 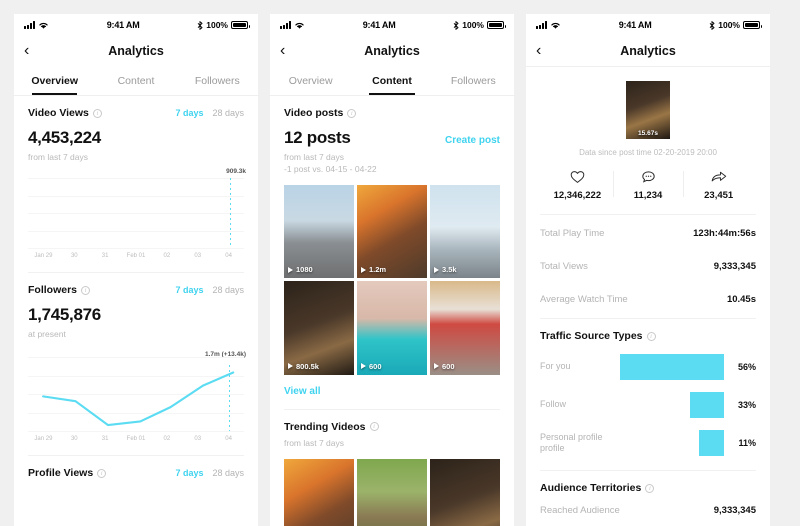 What do you see at coordinates (325, 426) in the screenshot?
I see `trending-videos-title: Trending Videos` at bounding box center [325, 426].